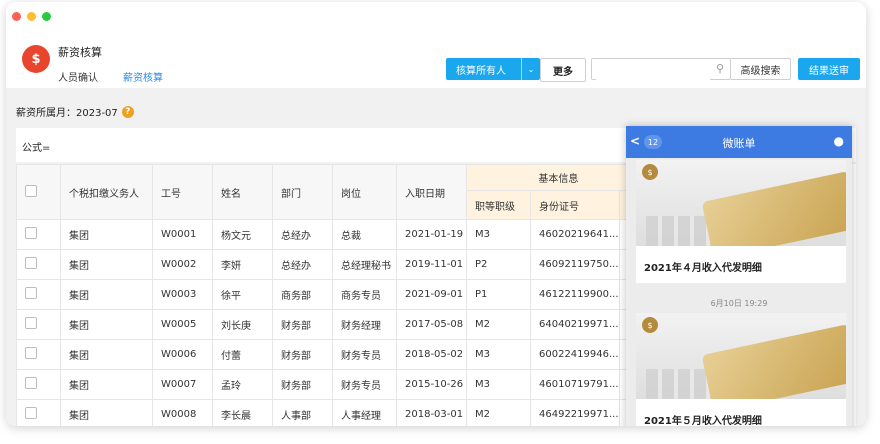 Image resolution: width=880 pixels, height=444 pixels. I want to click on header-position: 岗位, so click(364, 192).